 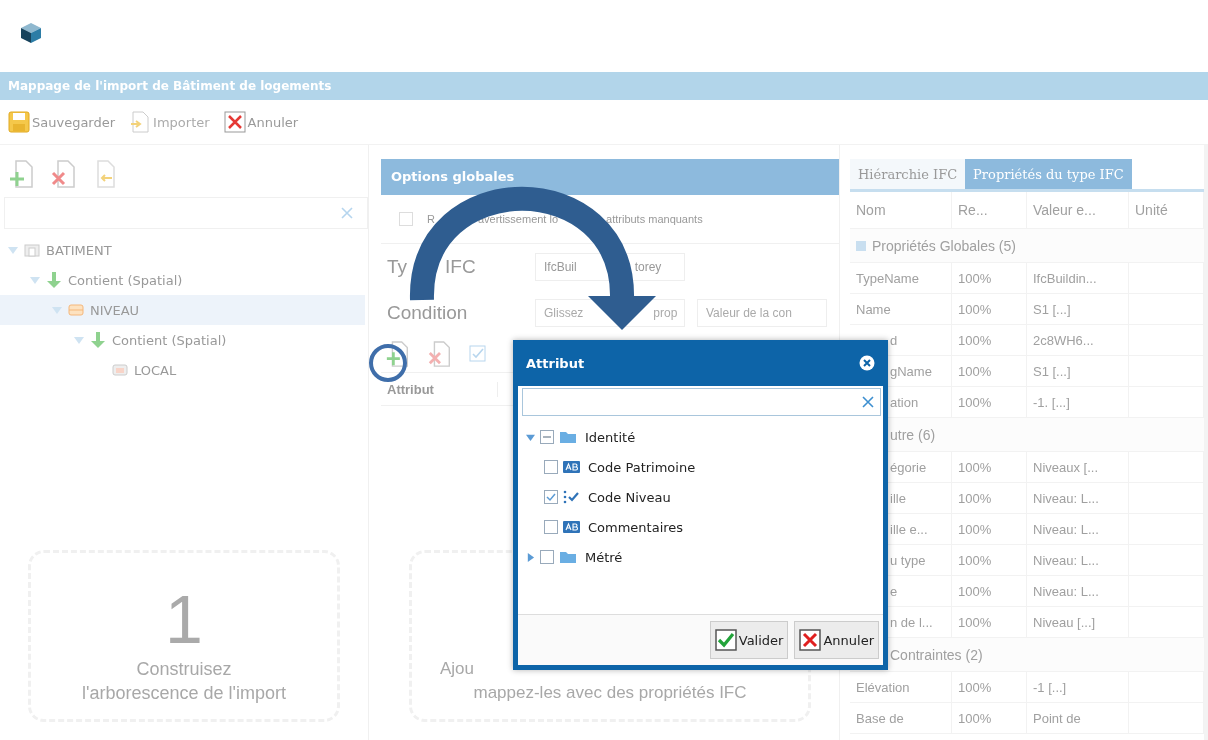 I want to click on table-cell: TypeName, so click(x=901, y=278).